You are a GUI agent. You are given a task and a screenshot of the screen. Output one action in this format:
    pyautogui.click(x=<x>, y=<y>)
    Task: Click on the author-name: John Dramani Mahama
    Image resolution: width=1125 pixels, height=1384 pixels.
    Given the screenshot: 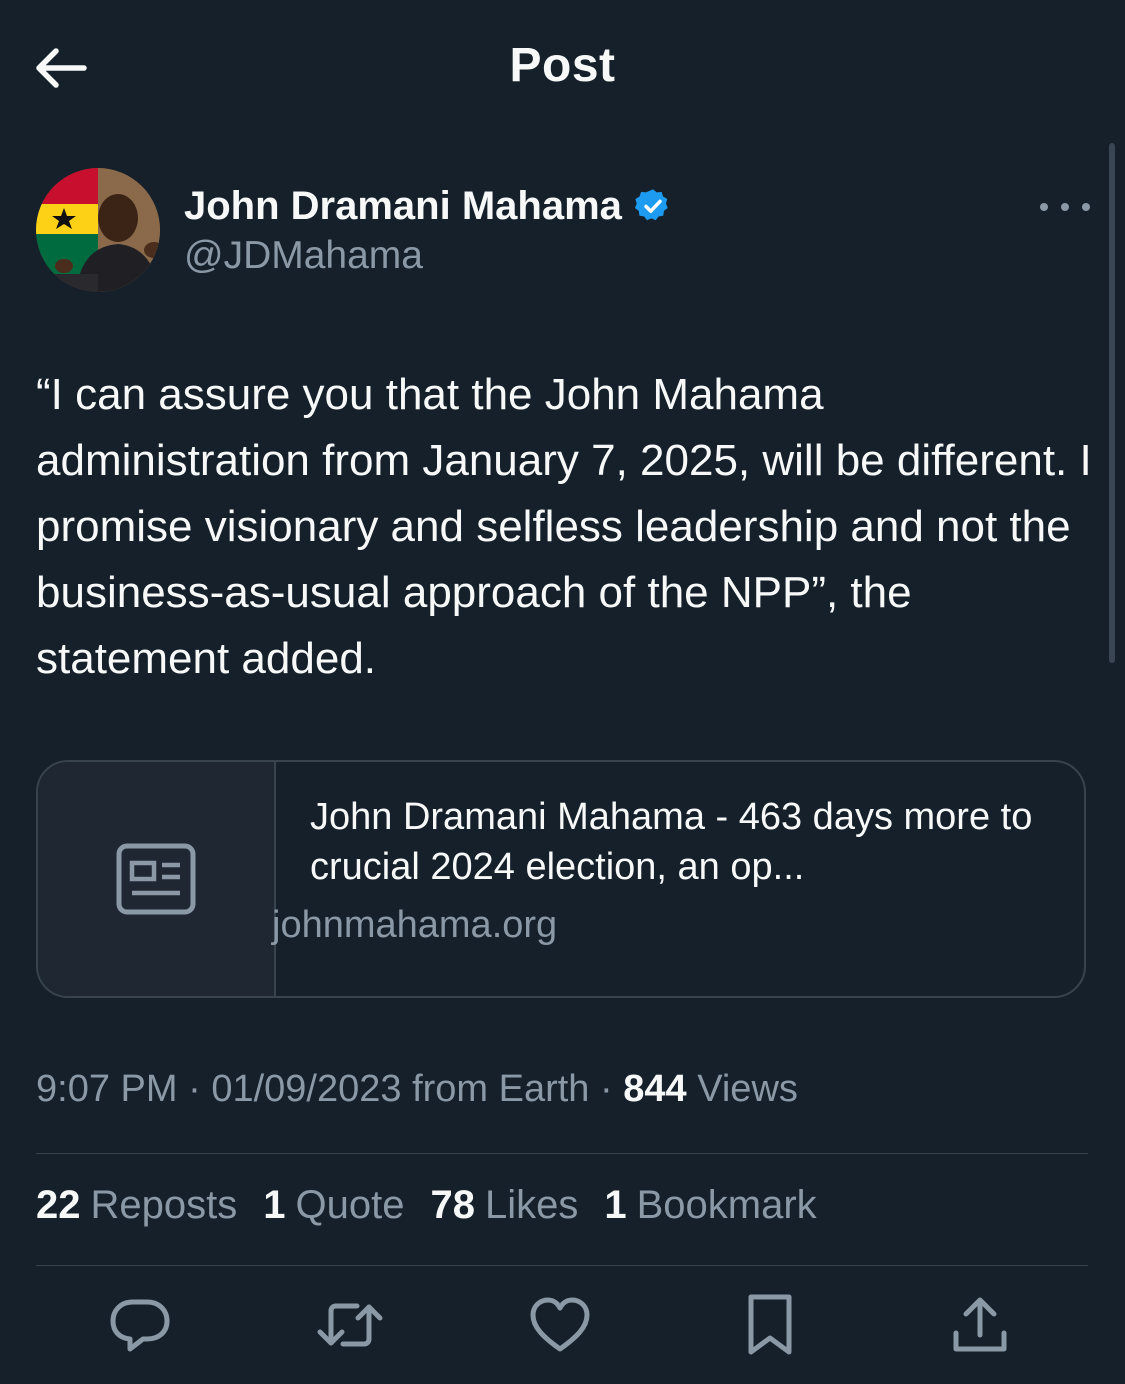 What is the action you would take?
    pyautogui.click(x=403, y=206)
    